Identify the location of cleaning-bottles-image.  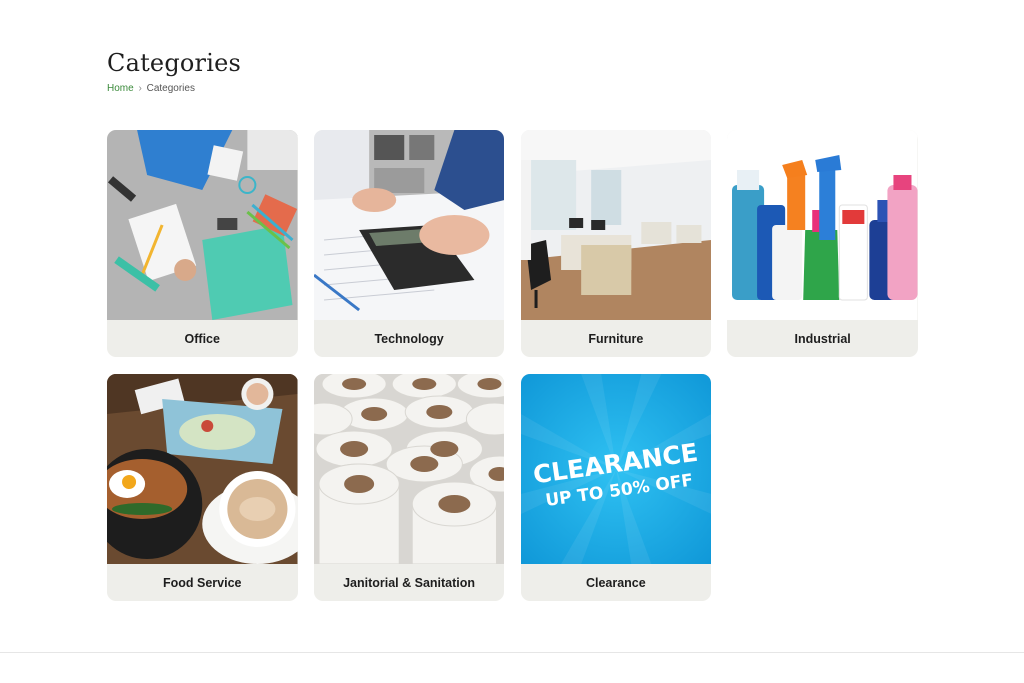
(822, 225).